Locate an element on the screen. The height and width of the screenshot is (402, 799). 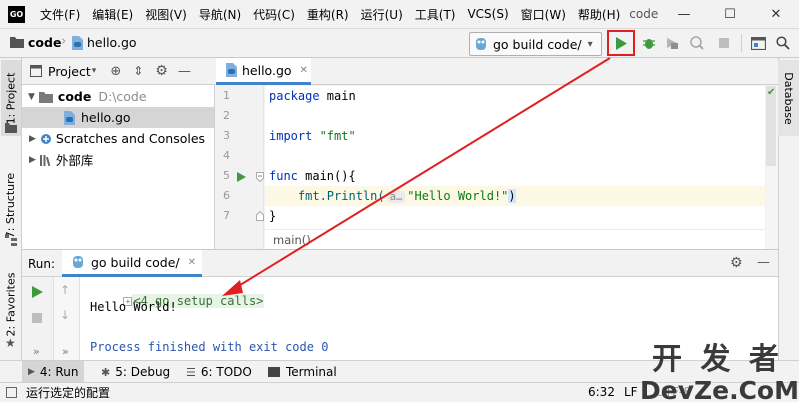
code-line-6: fmt.Println(a… "Hello World!") is located at coordinates (392, 196).